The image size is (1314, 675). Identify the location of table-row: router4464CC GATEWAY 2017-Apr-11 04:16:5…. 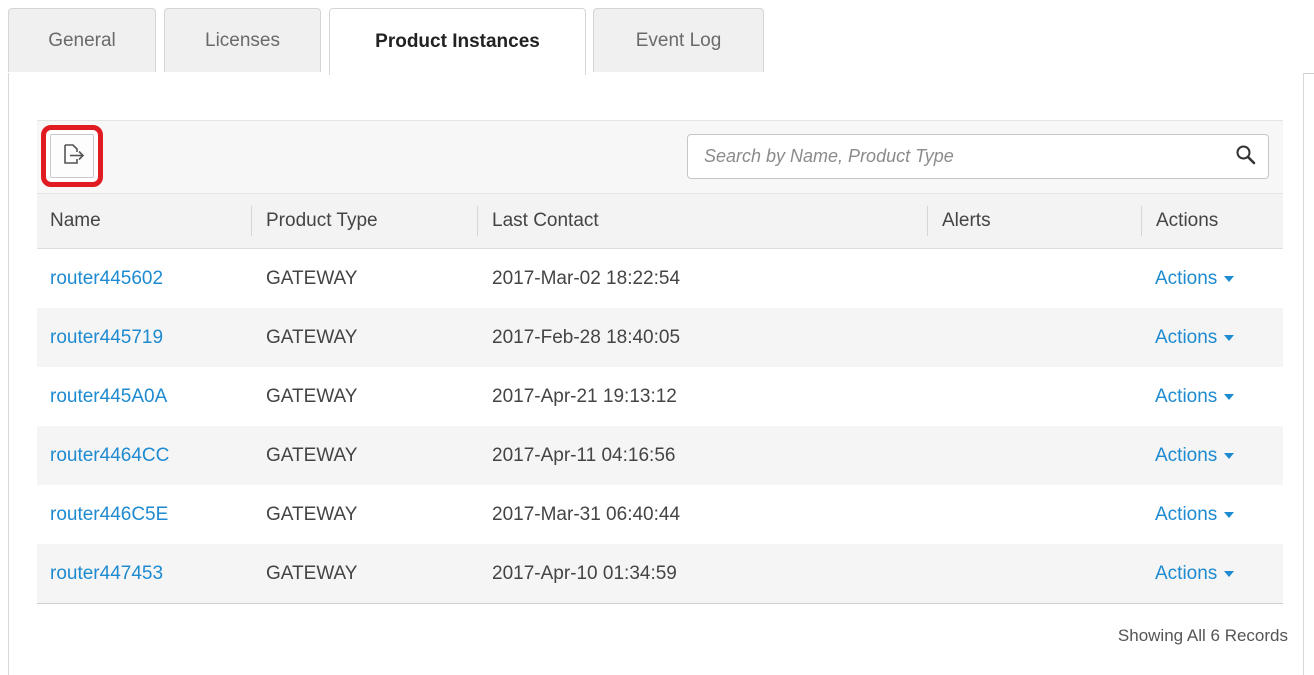
(660, 455).